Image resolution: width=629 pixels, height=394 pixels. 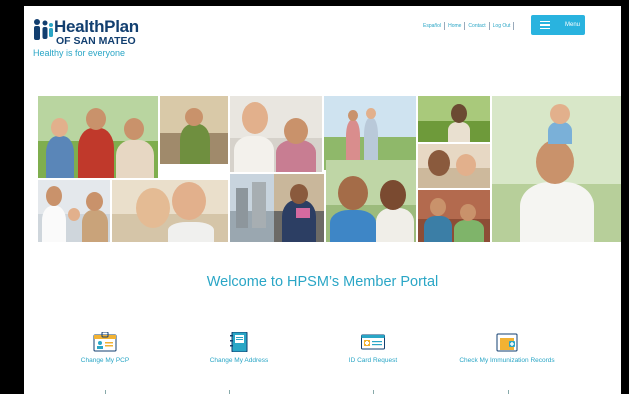 What do you see at coordinates (556, 169) in the screenshot?
I see `photo-mother-child` at bounding box center [556, 169].